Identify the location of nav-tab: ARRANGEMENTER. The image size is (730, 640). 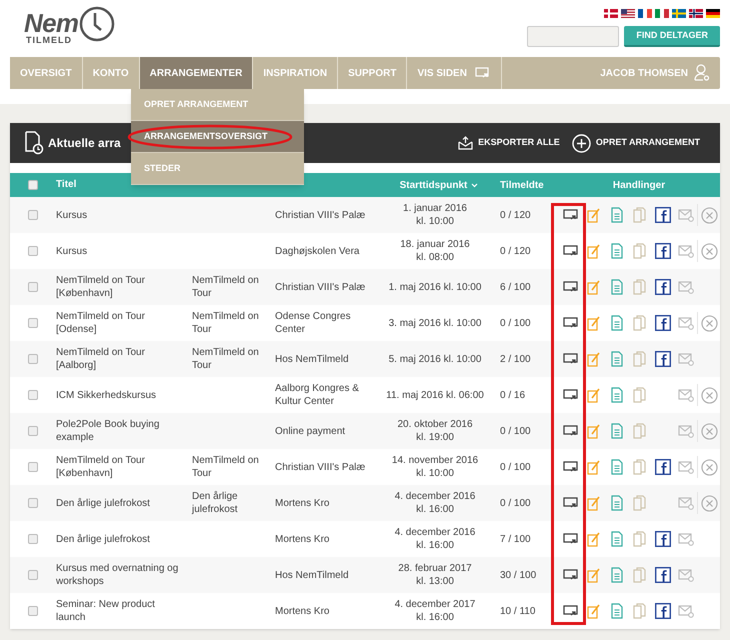
(197, 73).